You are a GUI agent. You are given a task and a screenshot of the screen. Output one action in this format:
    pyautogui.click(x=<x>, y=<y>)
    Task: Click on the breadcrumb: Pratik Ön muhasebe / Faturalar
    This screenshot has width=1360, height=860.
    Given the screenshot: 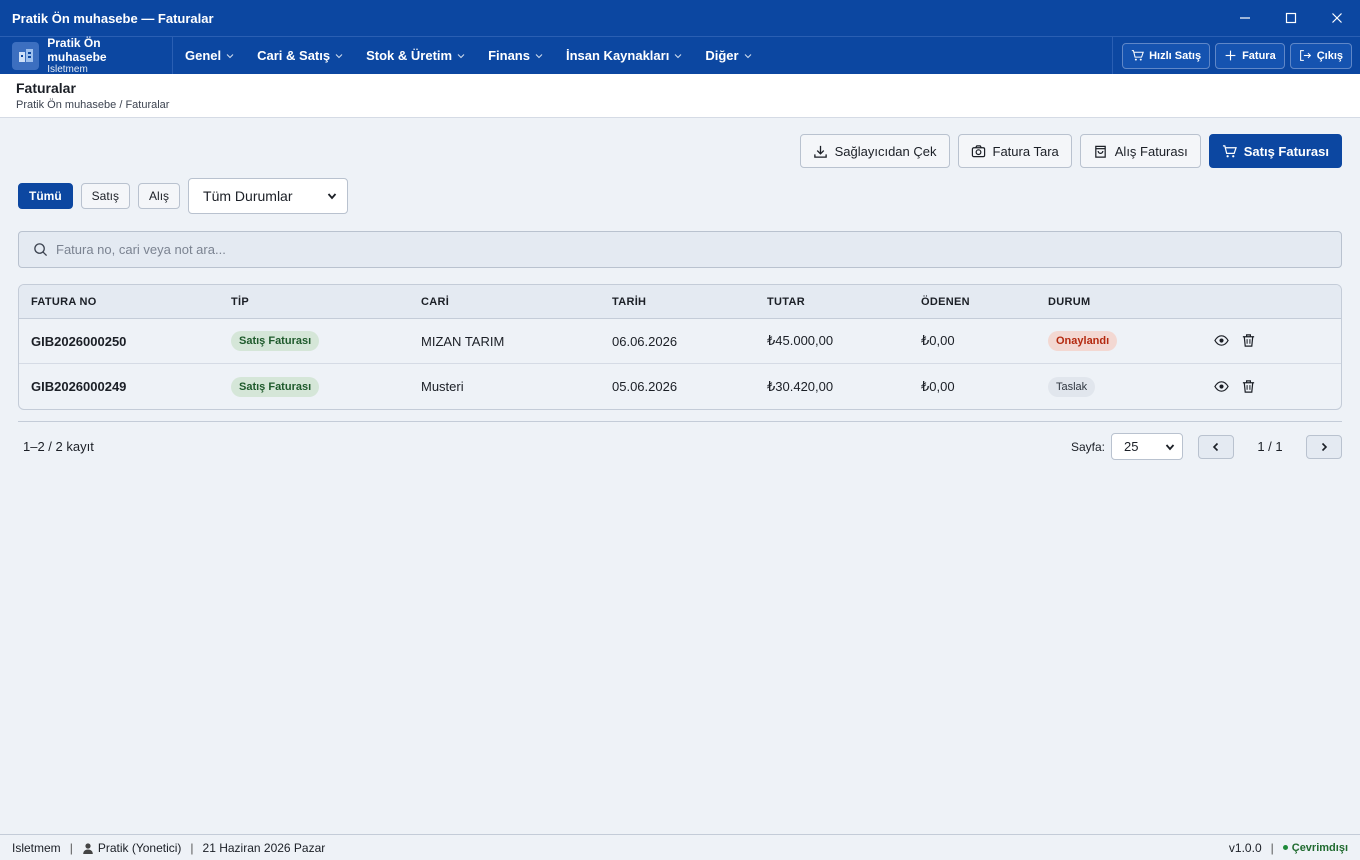 What is the action you would take?
    pyautogui.click(x=93, y=105)
    